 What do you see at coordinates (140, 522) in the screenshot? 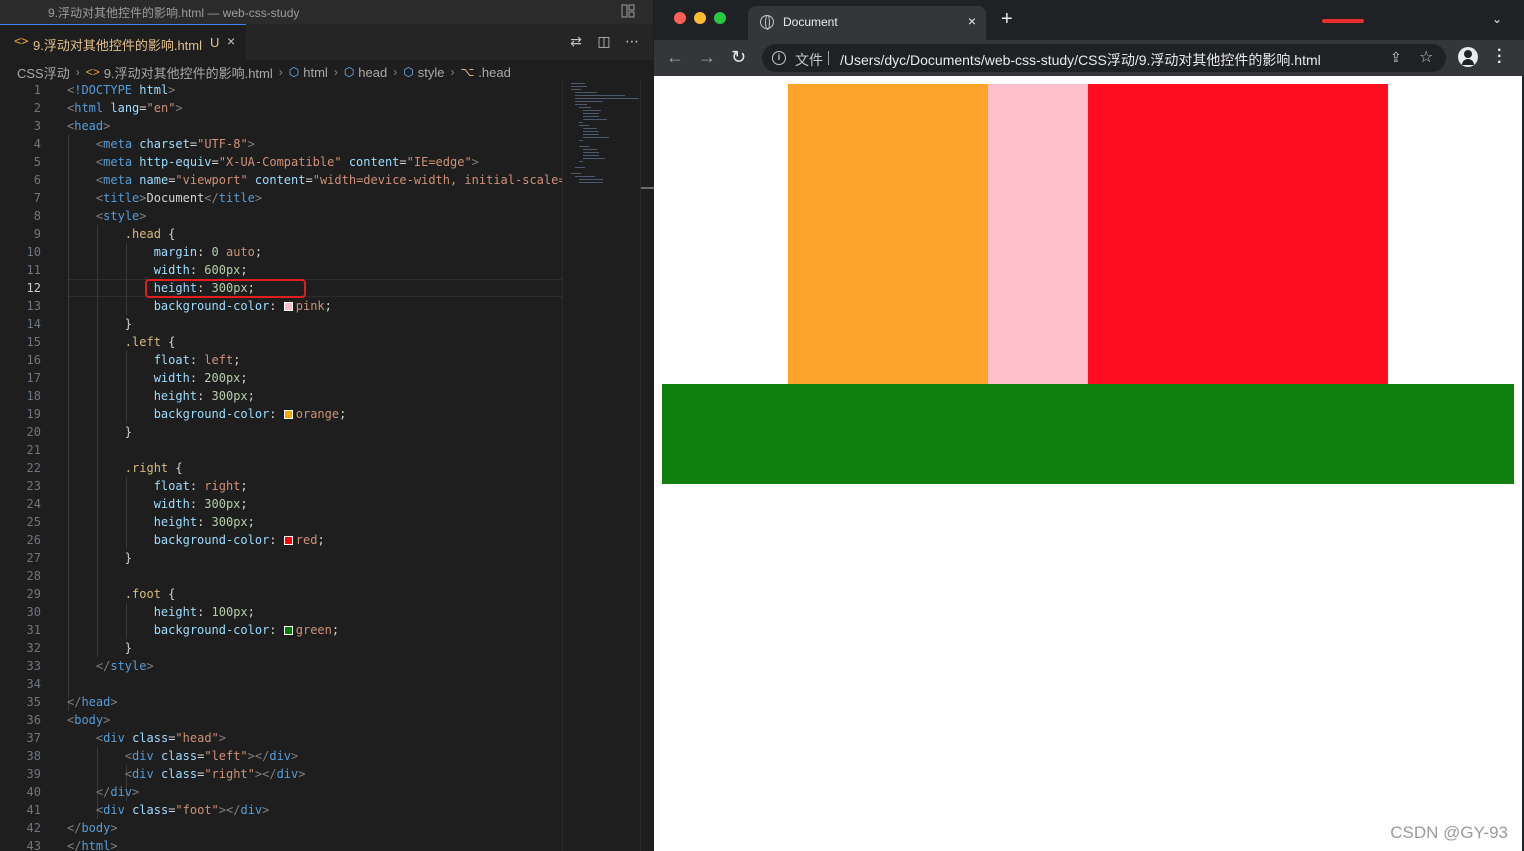
I see `code-line: 25 height: 300px;` at bounding box center [140, 522].